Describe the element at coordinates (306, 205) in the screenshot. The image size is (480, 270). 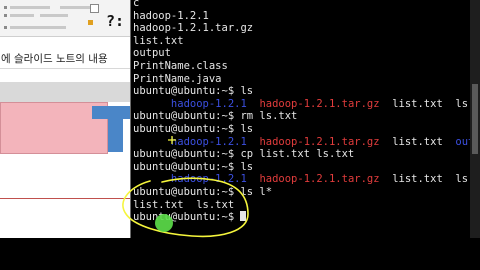
I see `terminal-line: list.txt ls.txt` at that location.